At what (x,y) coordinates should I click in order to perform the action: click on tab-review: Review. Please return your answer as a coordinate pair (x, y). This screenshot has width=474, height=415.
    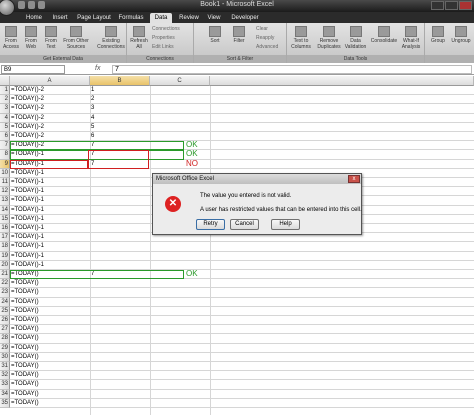
    Looking at the image, I should click on (189, 18).